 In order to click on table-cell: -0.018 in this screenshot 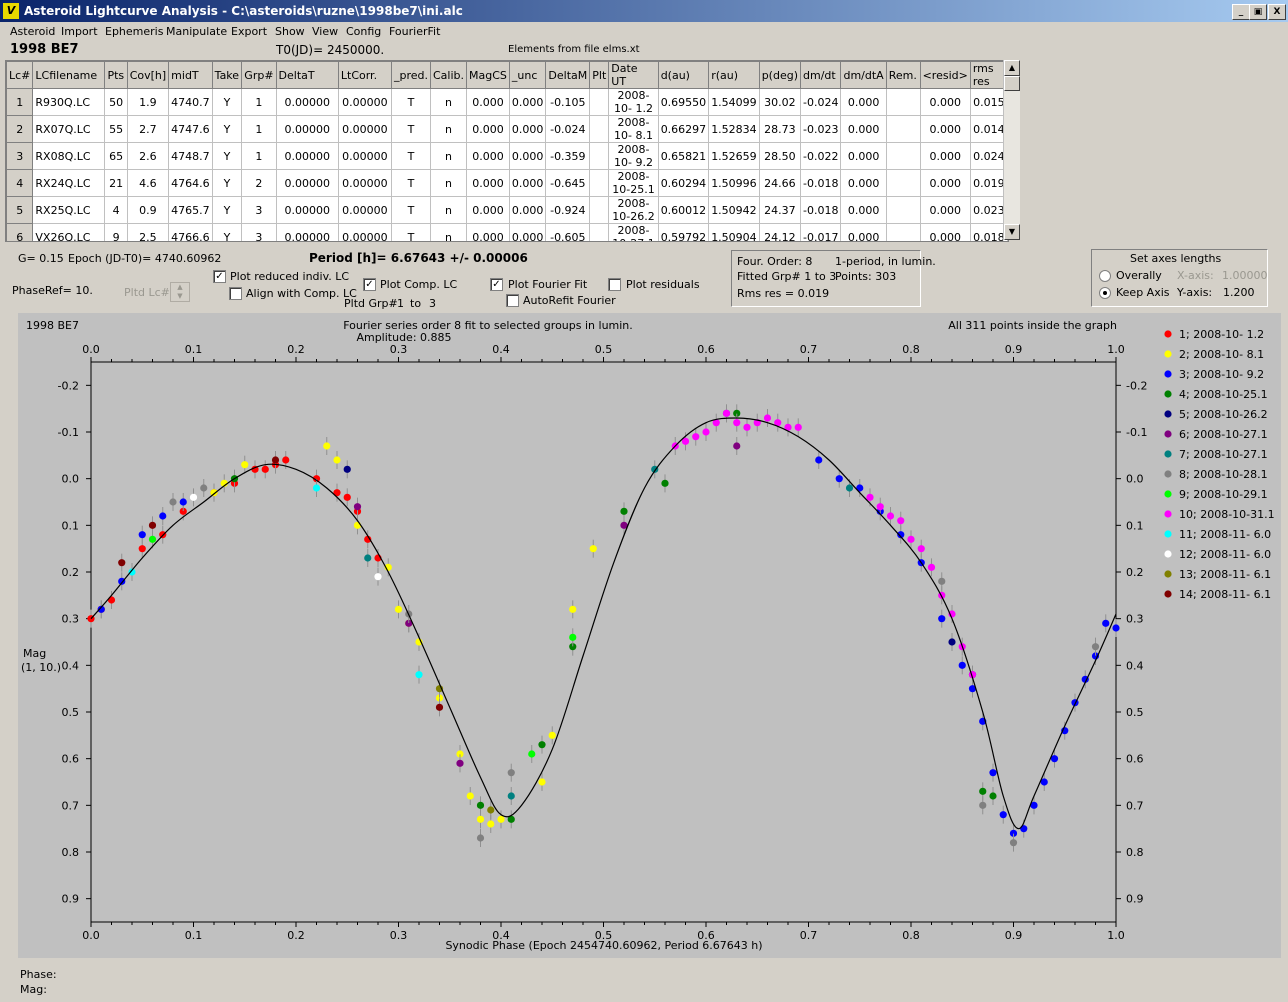, I will do `click(820, 210)`.